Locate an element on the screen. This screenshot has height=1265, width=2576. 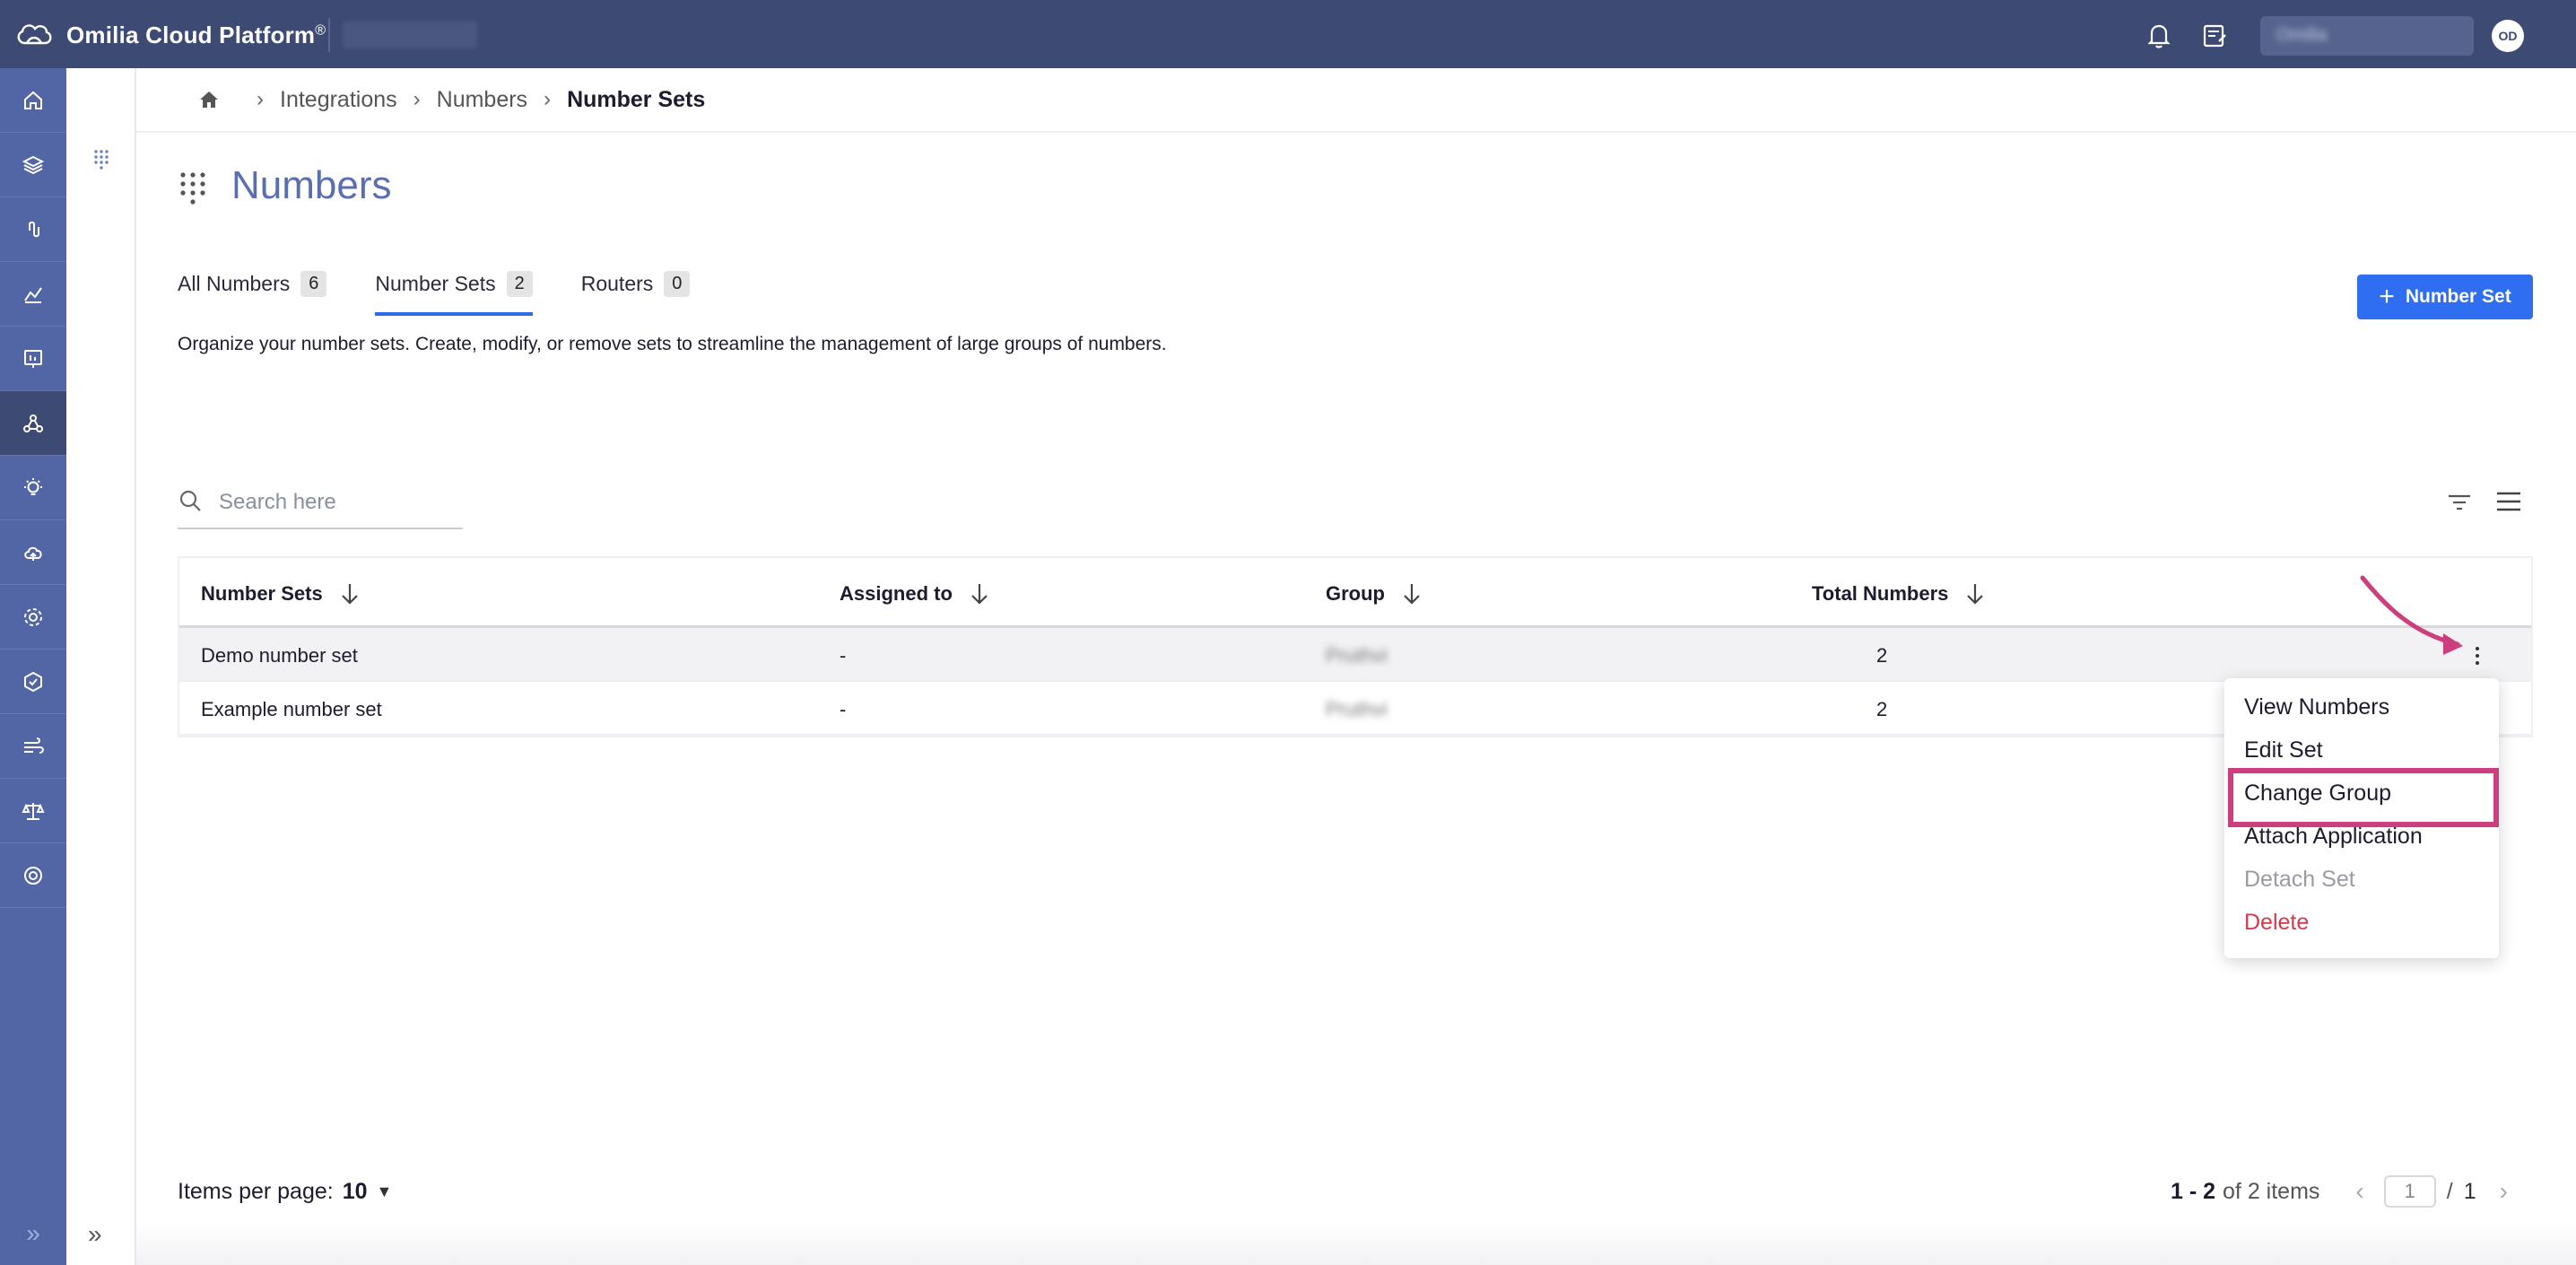
pagination-total: of 2 items is located at coordinates (2271, 1191).